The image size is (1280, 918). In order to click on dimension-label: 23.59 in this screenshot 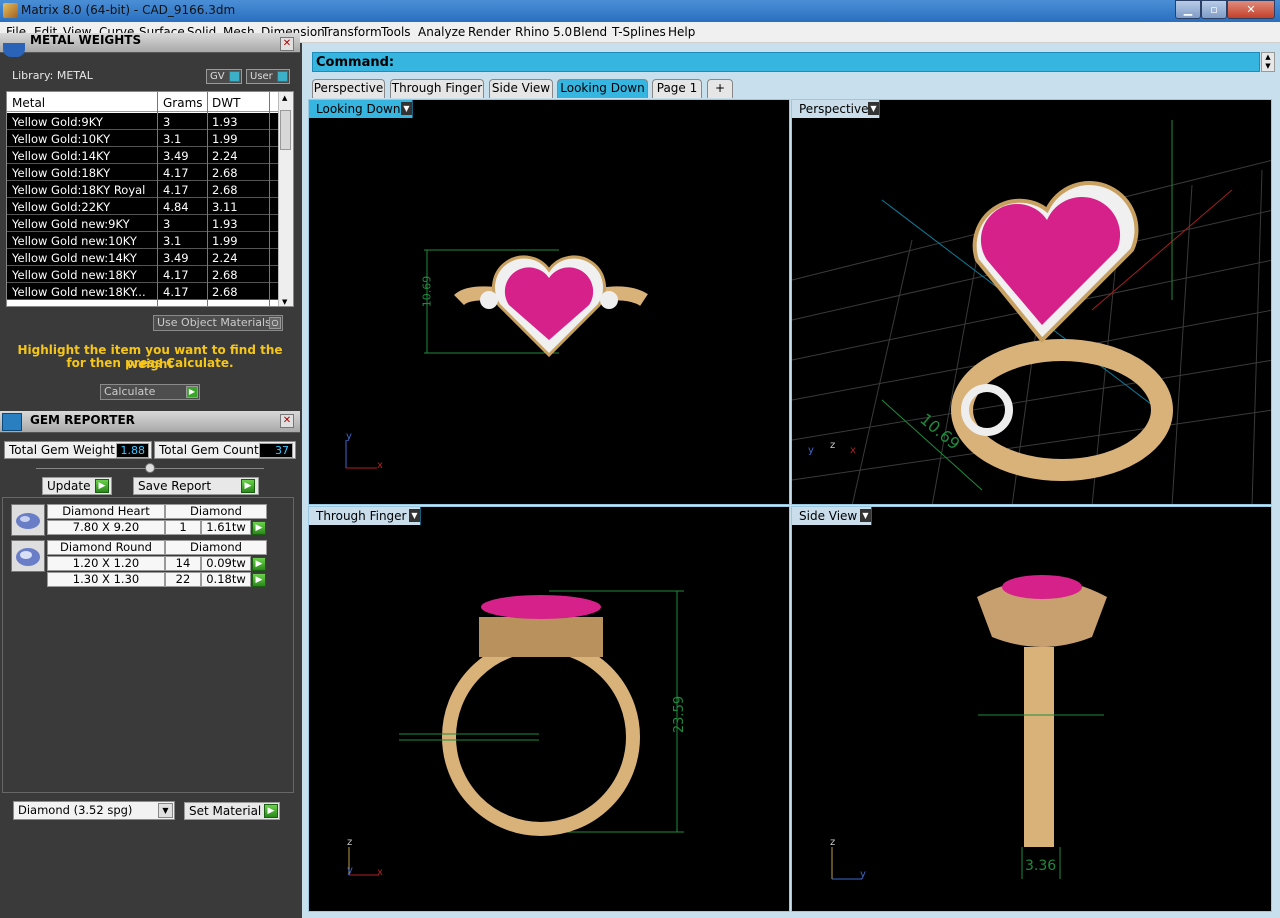, I will do `click(680, 714)`.